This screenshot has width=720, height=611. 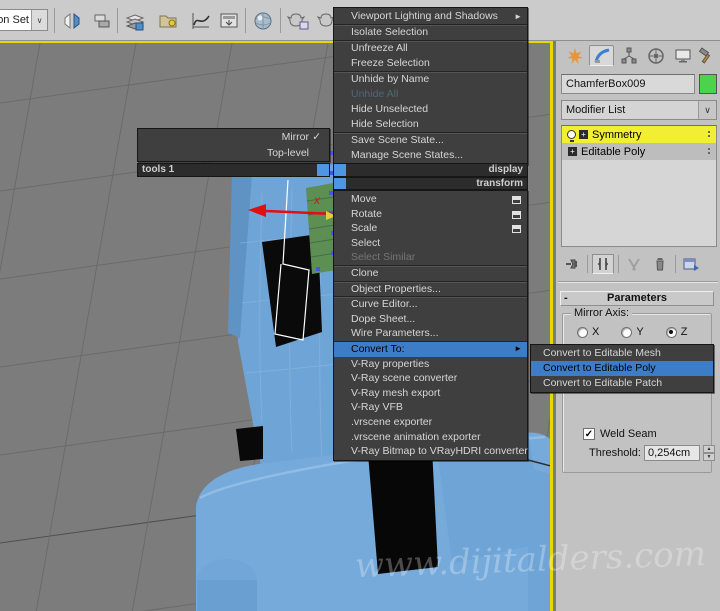 I want to click on tab-motion, so click(x=655, y=55).